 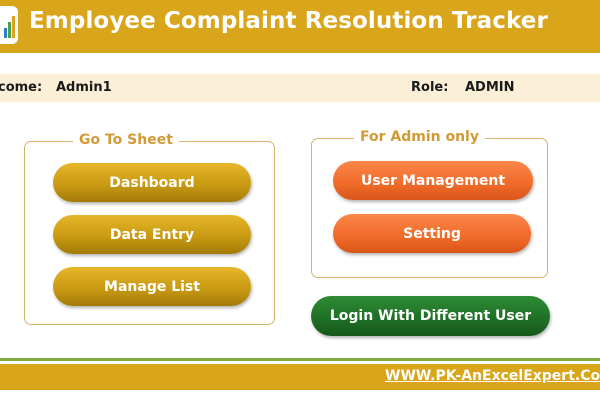 I want to click on page-title: Employee Complaint Resolution Tracker, so click(x=288, y=21).